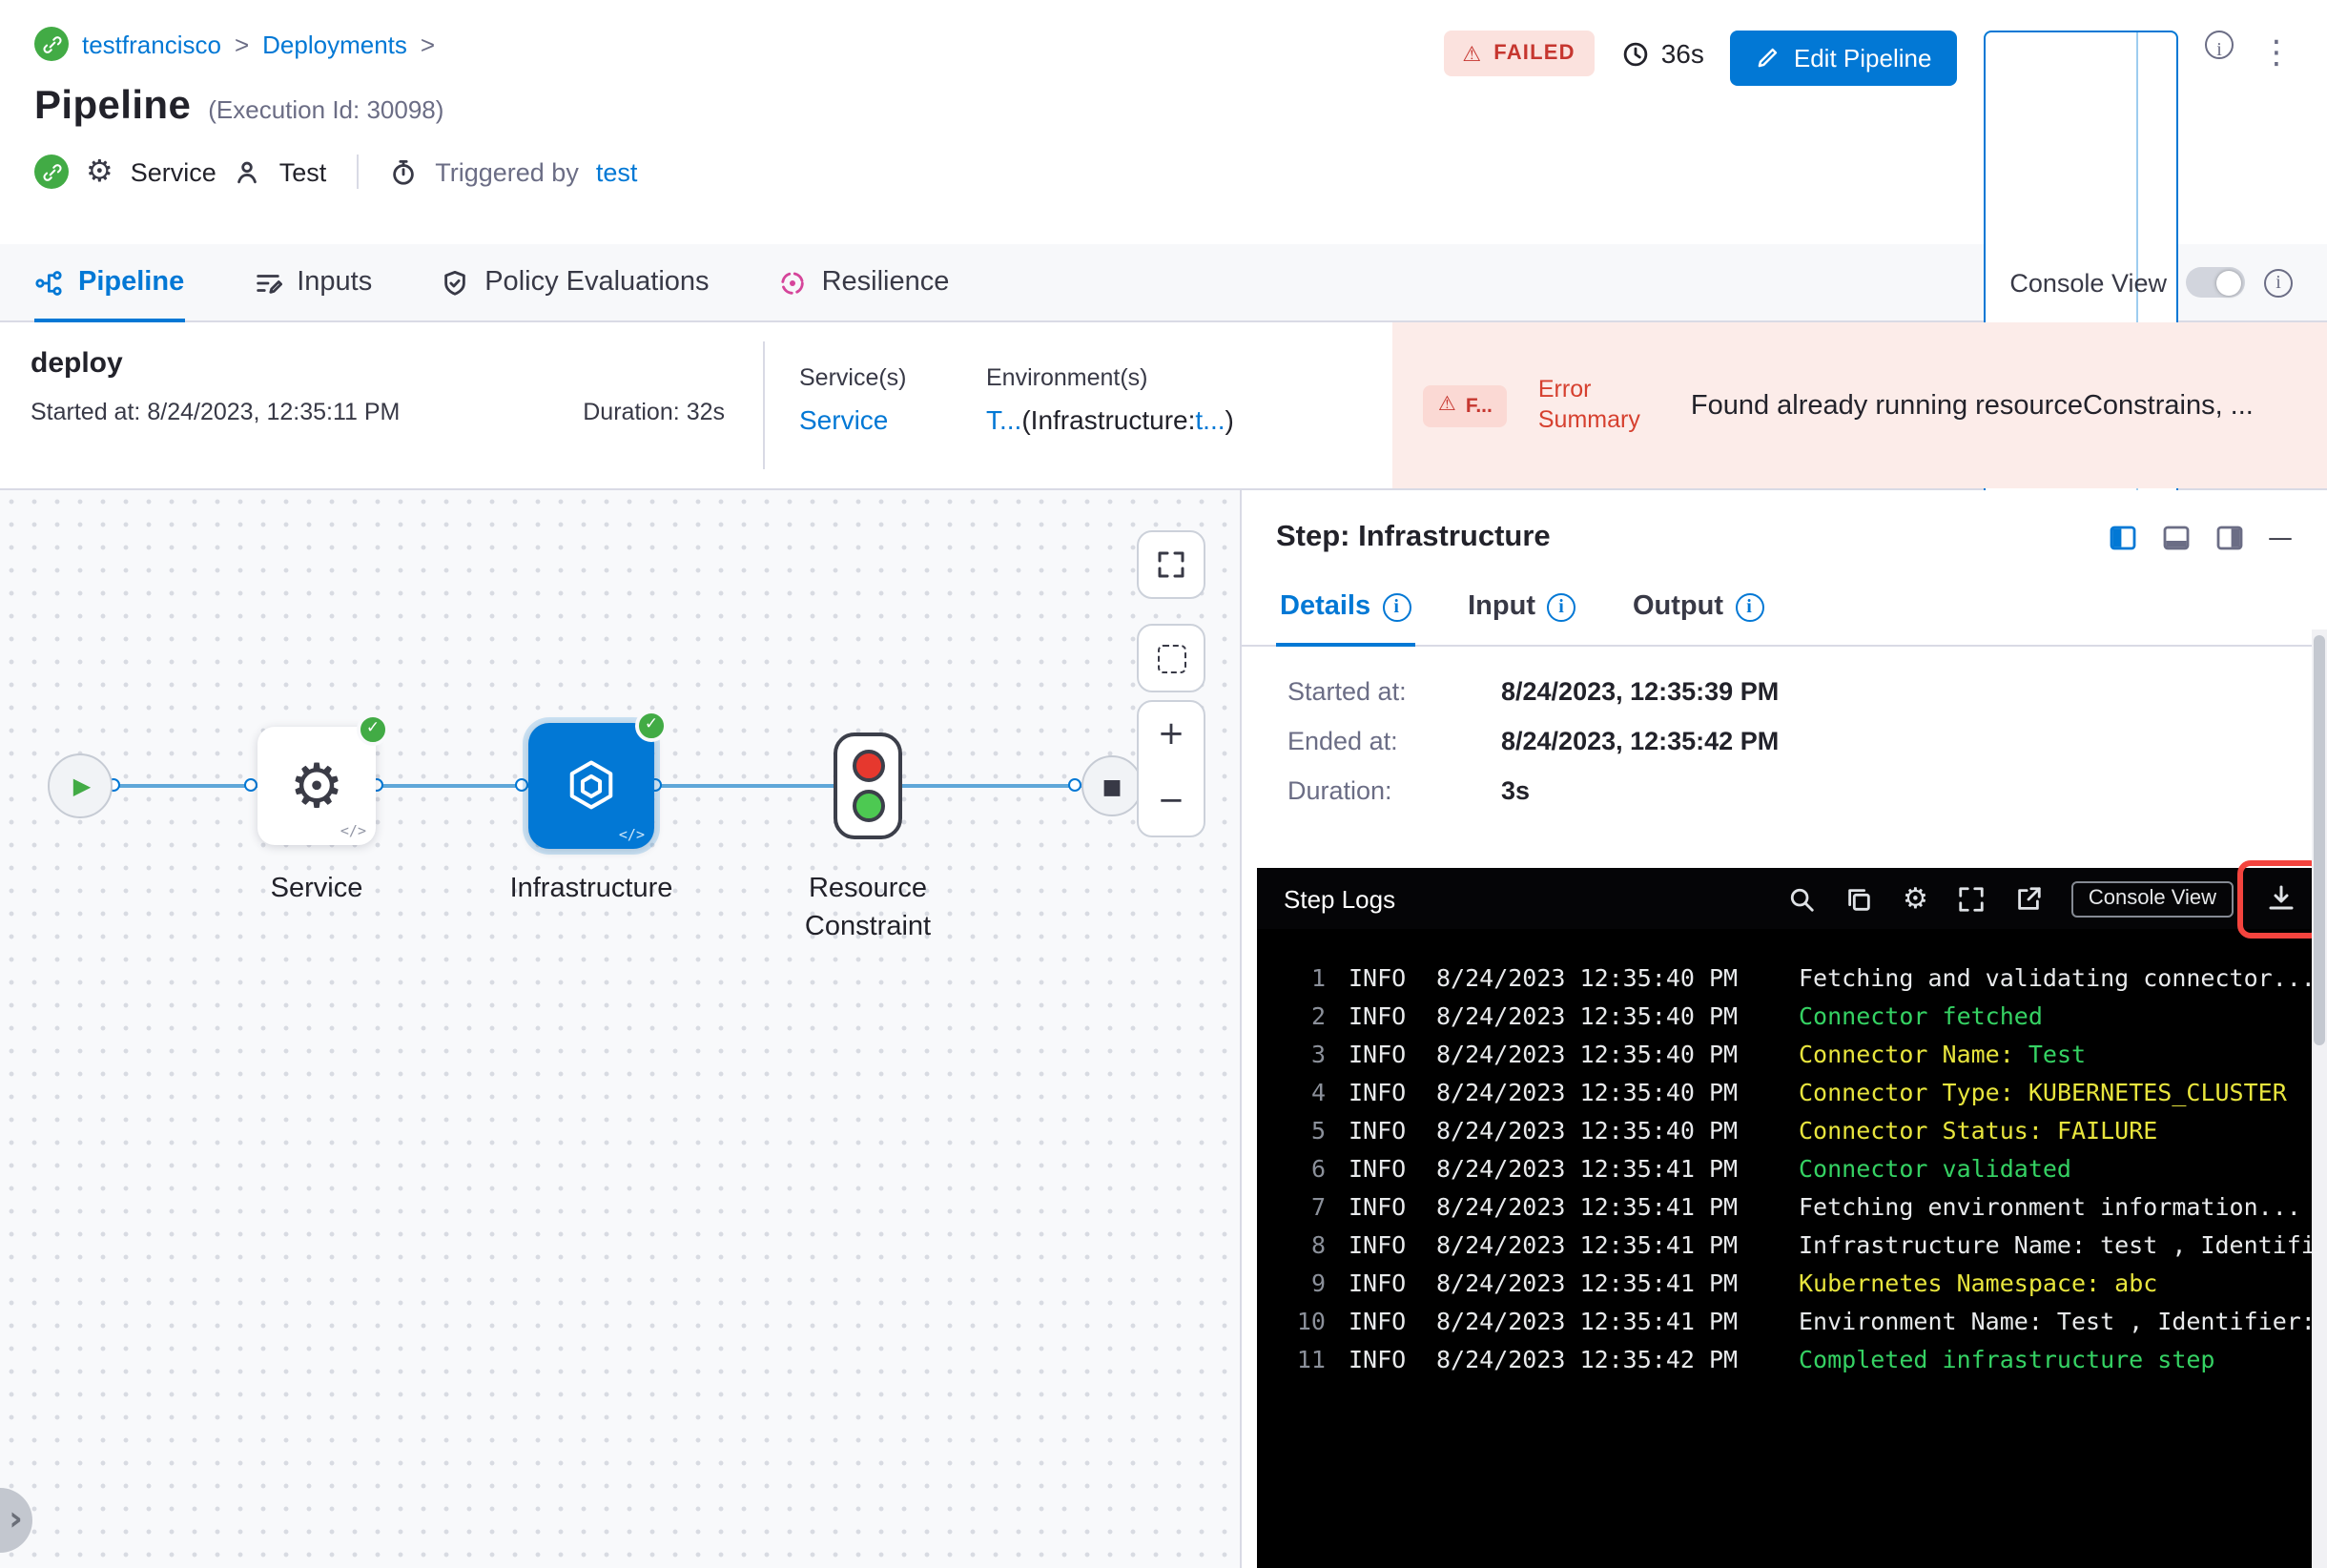  What do you see at coordinates (1971, 898) in the screenshot?
I see `logs-fullscreen-icon` at bounding box center [1971, 898].